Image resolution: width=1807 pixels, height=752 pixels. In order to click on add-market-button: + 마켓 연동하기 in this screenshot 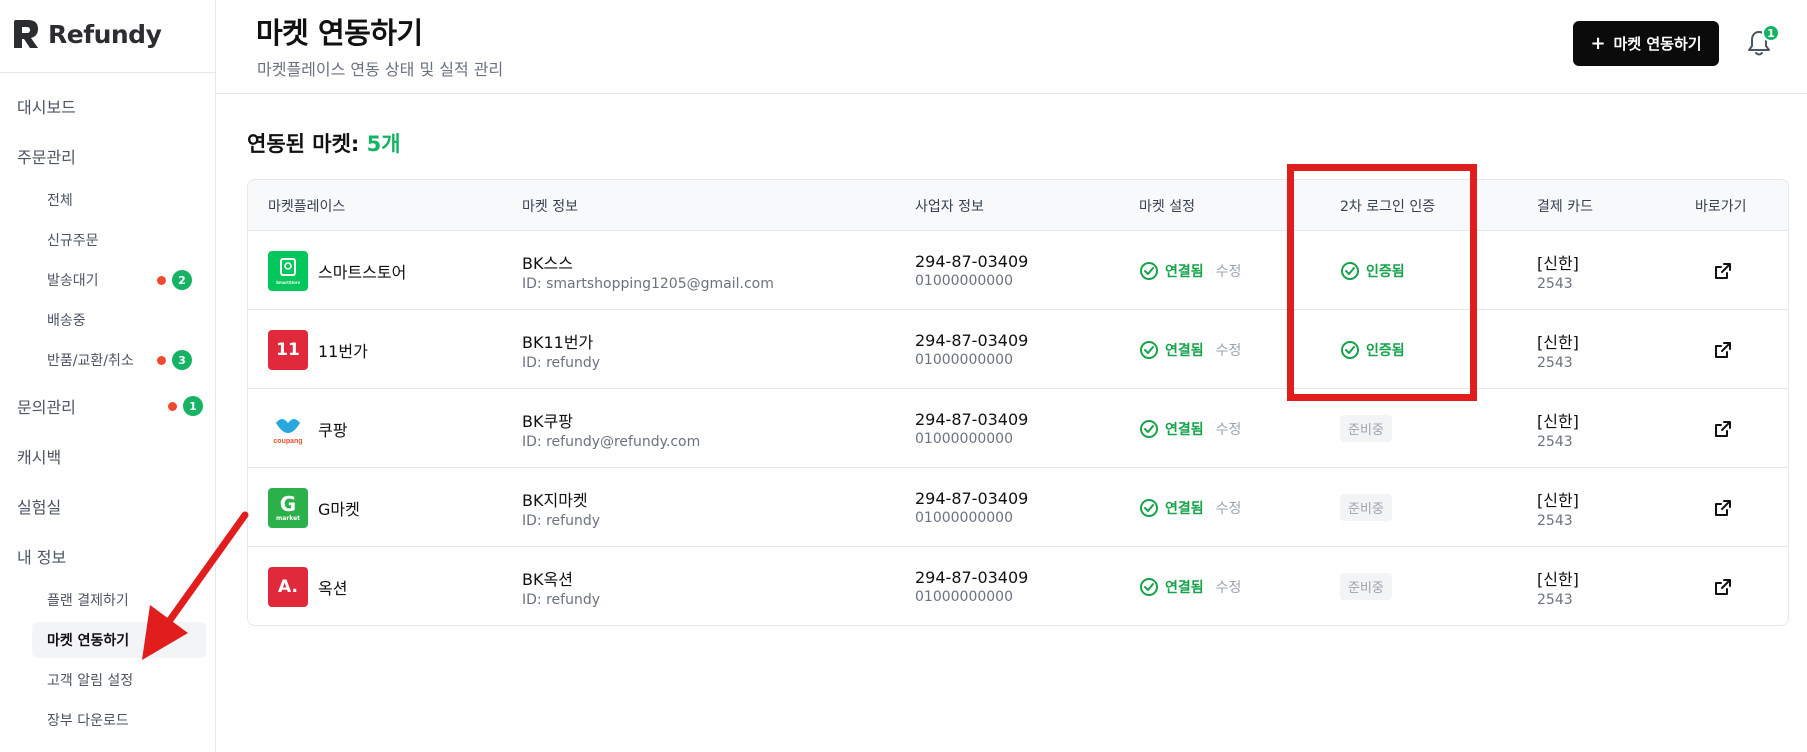, I will do `click(1646, 43)`.